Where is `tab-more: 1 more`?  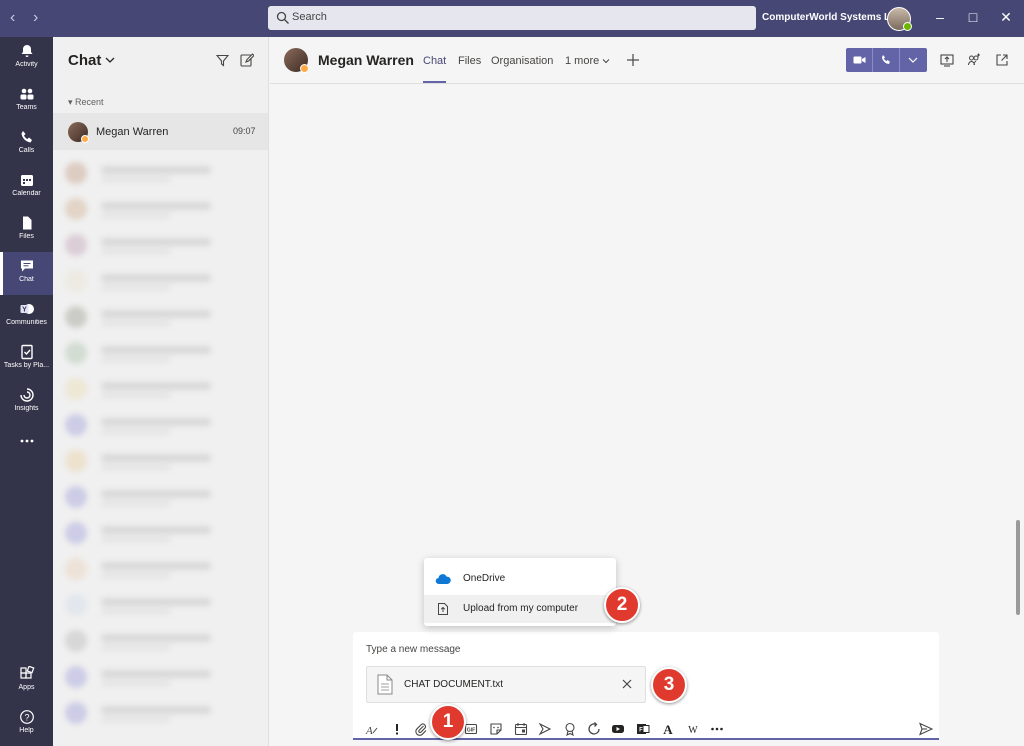
tab-more: 1 more is located at coordinates (587, 61).